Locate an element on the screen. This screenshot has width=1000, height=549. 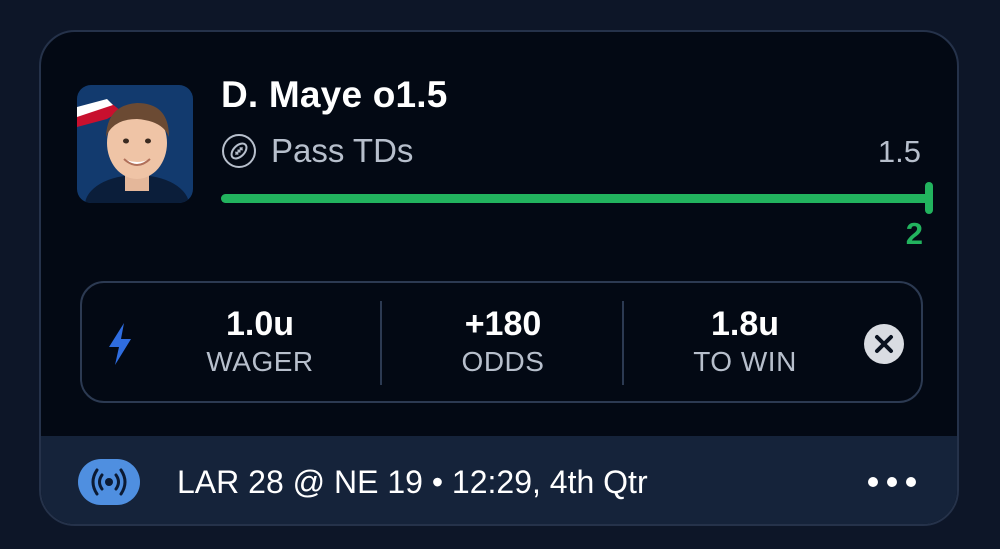
live-badge is located at coordinates (109, 482).